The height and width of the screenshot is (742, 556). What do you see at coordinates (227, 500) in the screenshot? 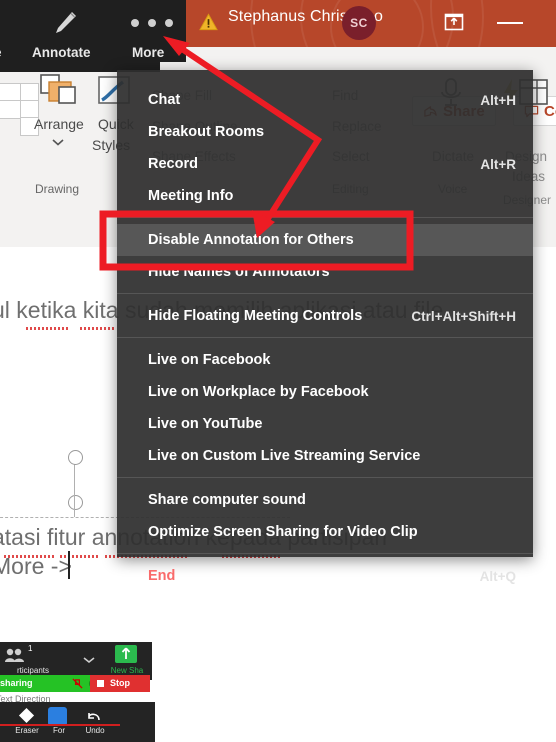
I see `menu-item-label: Share computer sound` at bounding box center [227, 500].